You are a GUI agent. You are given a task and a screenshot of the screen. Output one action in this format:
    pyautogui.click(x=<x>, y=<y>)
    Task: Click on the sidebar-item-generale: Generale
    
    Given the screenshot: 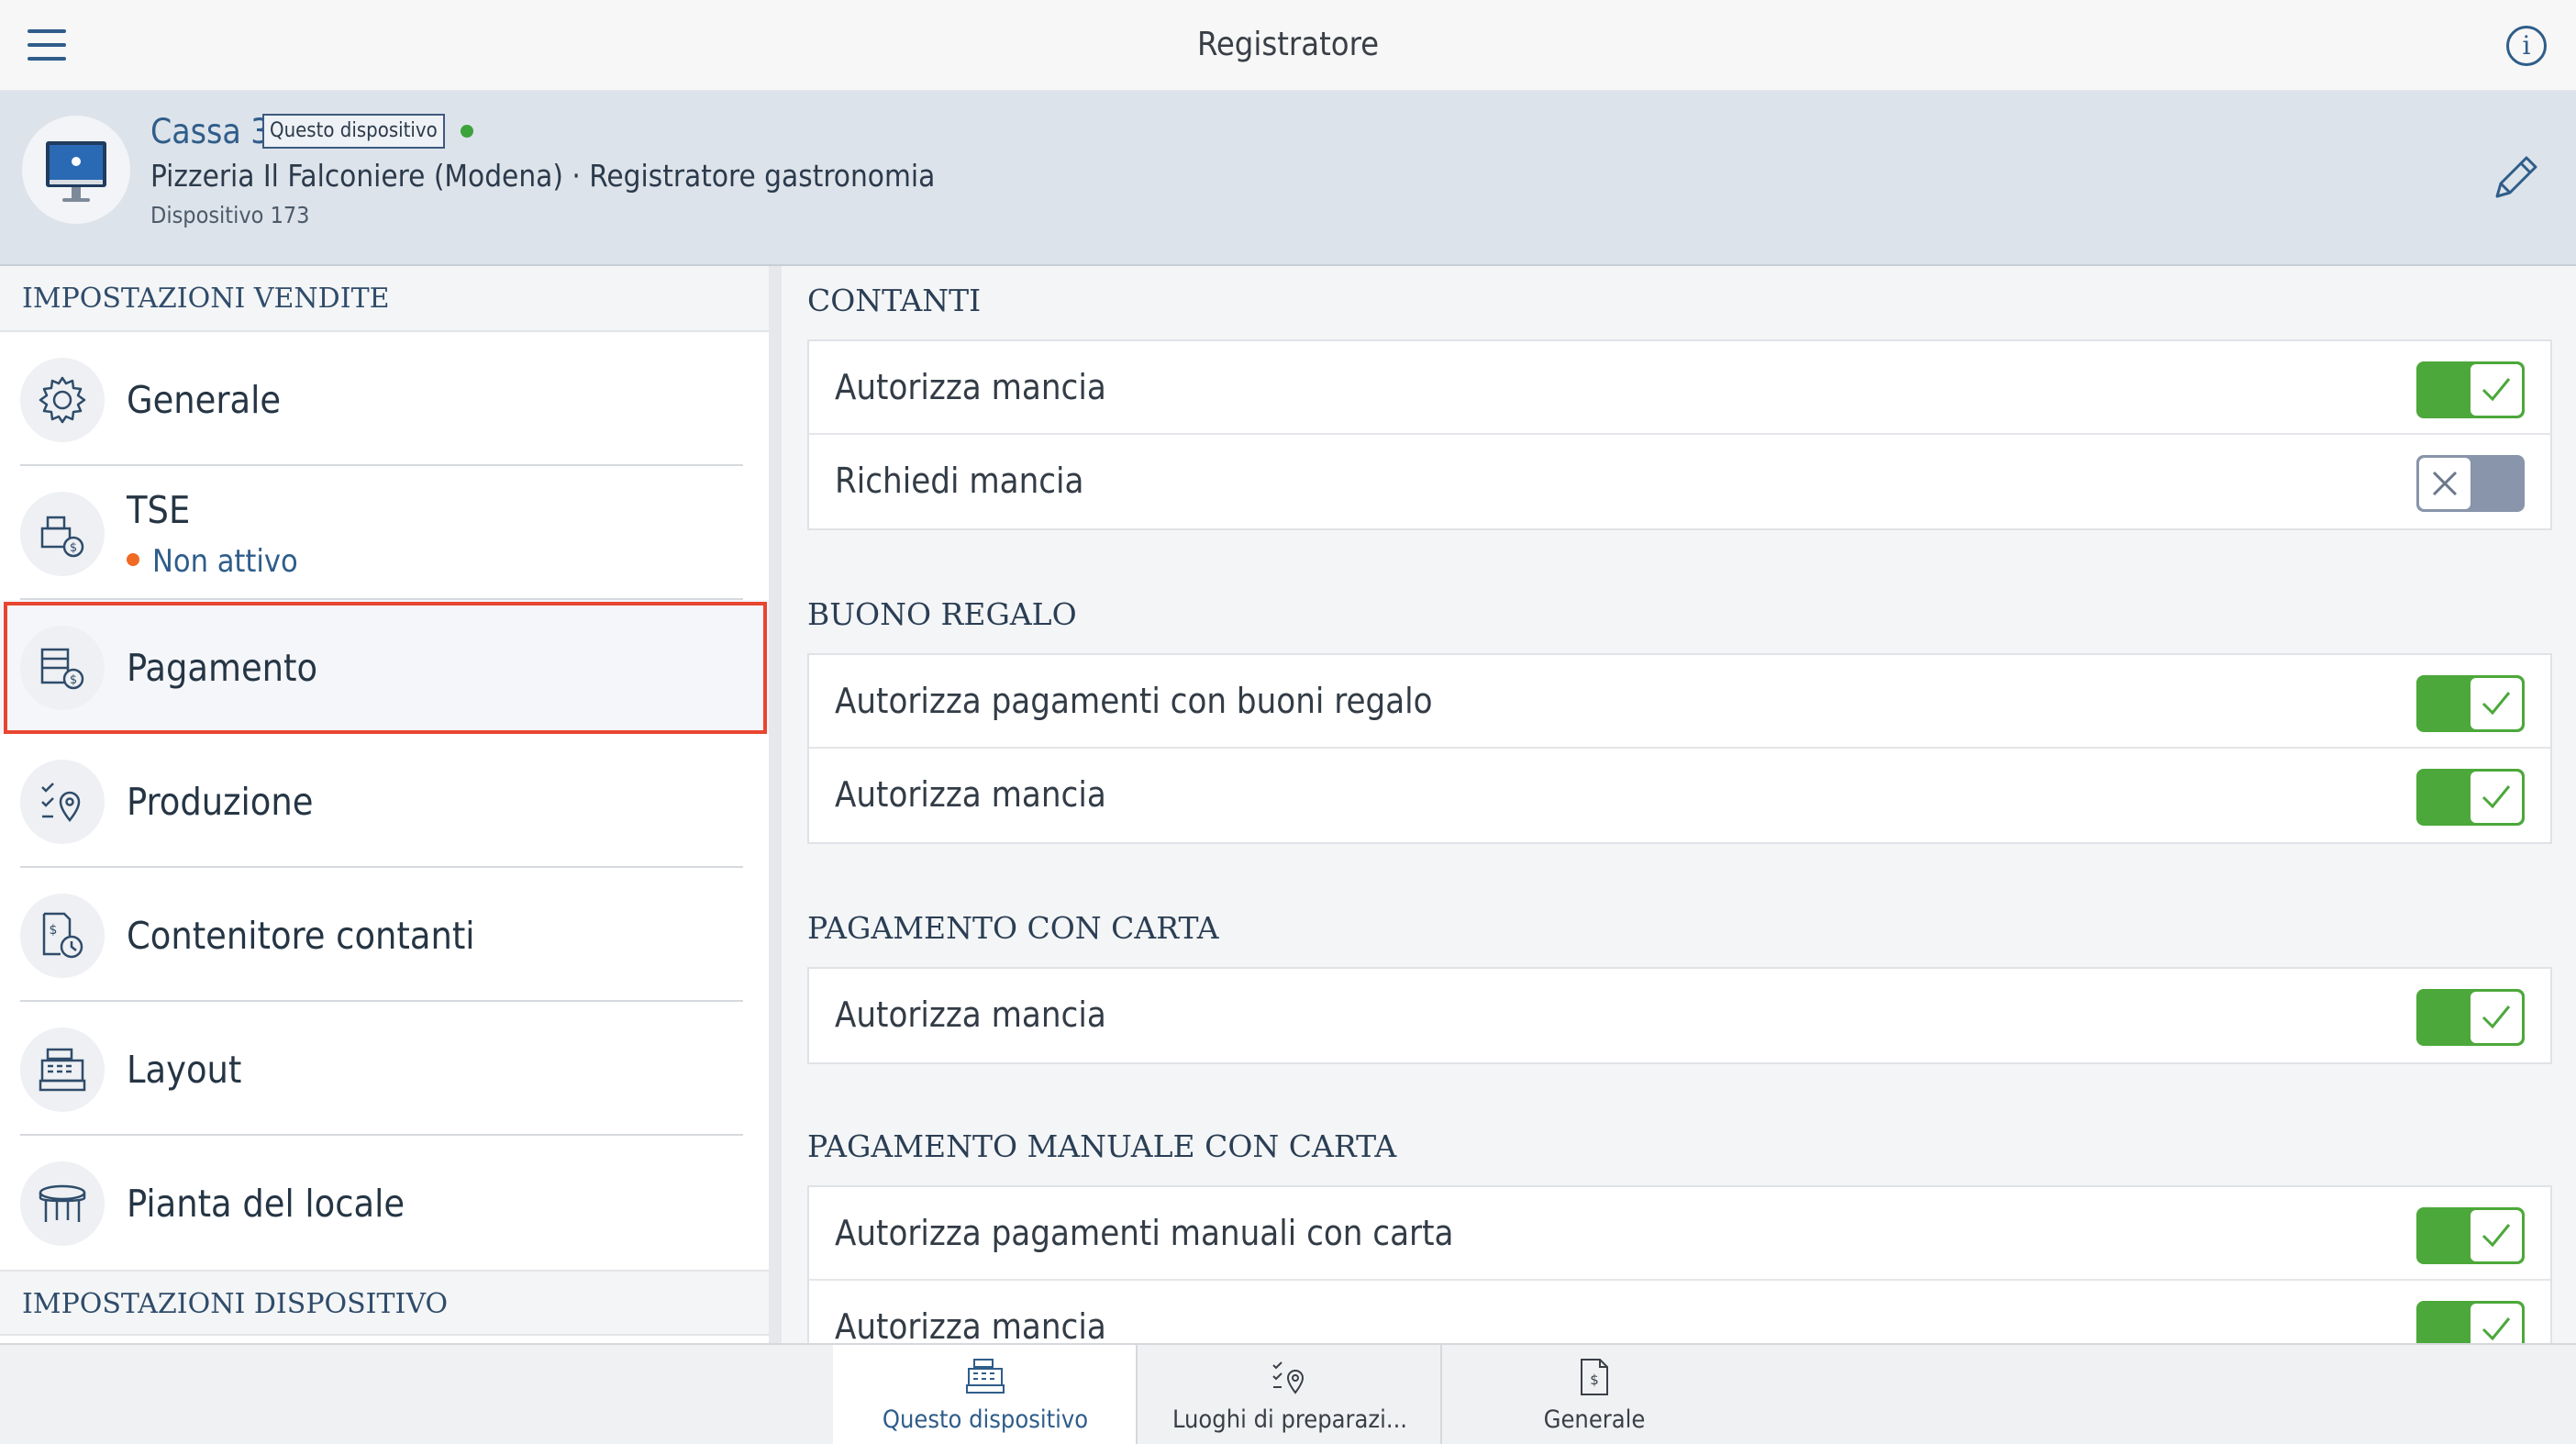 What is the action you would take?
    pyautogui.click(x=384, y=399)
    